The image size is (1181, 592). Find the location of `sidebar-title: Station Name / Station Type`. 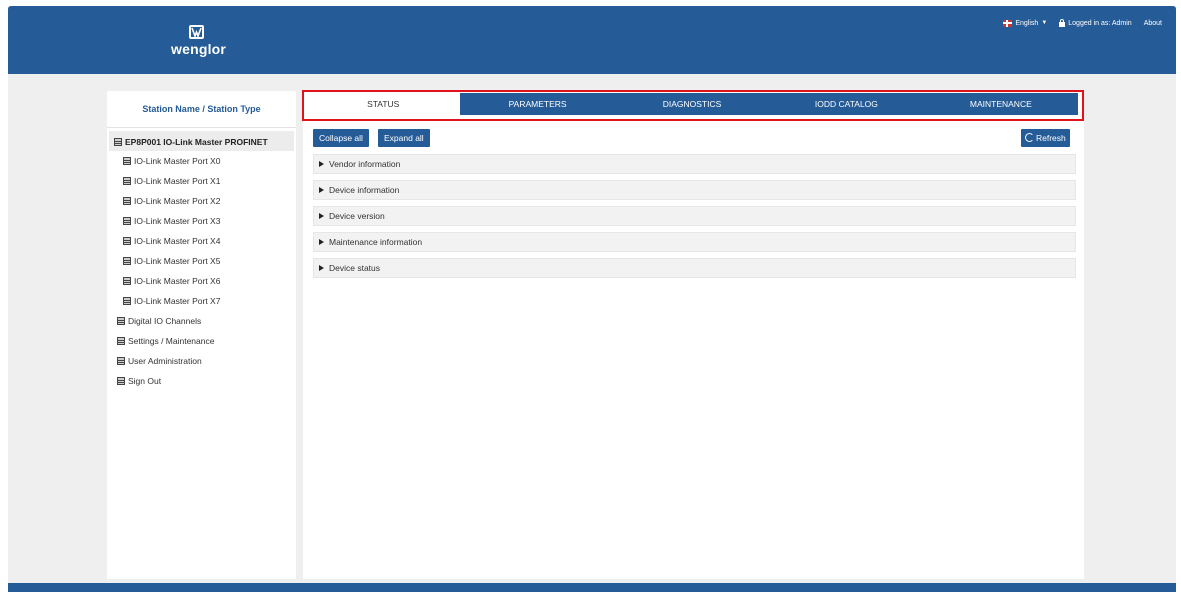

sidebar-title: Station Name / Station Type is located at coordinates (201, 109).